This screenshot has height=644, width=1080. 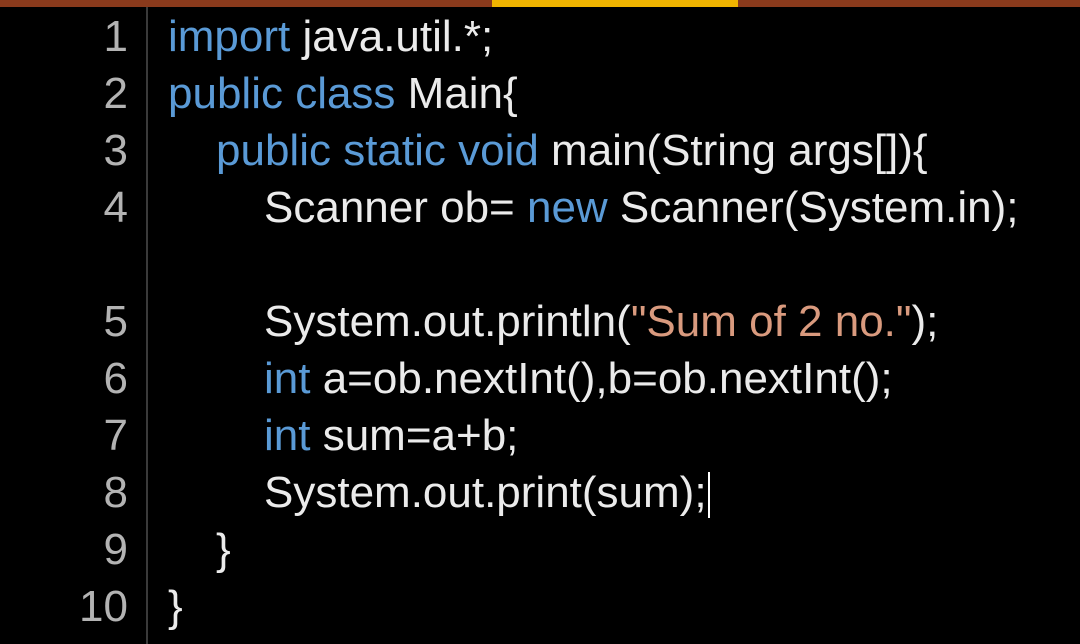 What do you see at coordinates (447, 321) in the screenshot?
I see `code-token: System.out.println(` at bounding box center [447, 321].